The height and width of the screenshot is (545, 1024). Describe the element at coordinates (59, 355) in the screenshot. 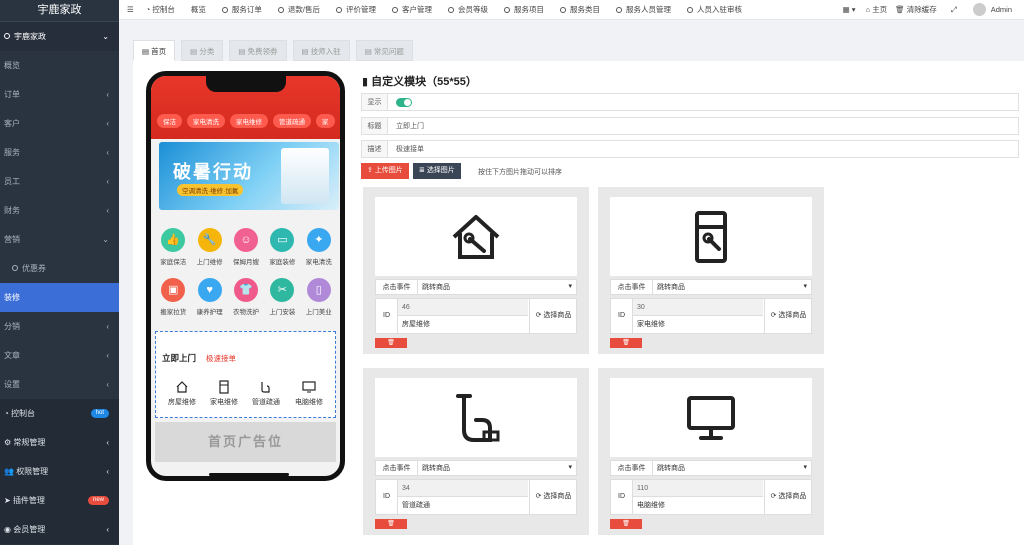

I see `sidebar-item-articles: 文章 ‹` at that location.